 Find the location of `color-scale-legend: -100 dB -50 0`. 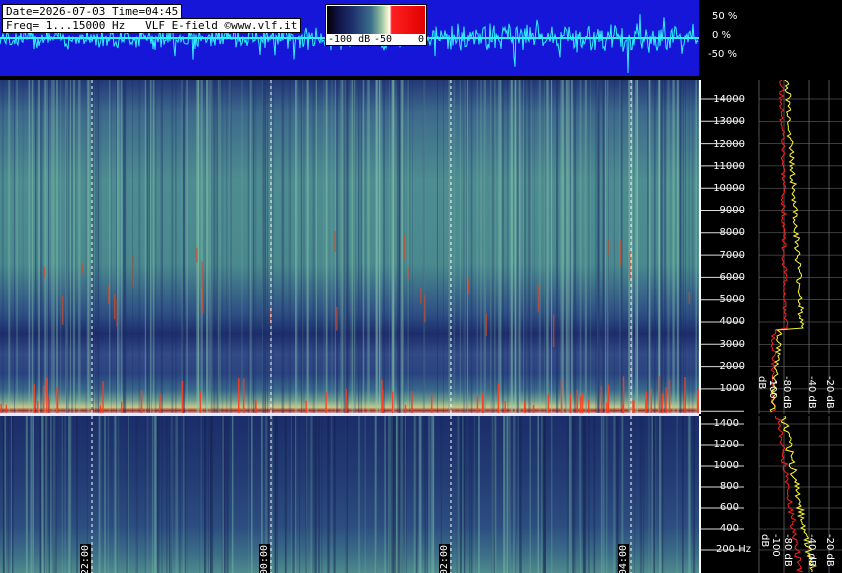

color-scale-legend: -100 dB -50 0 is located at coordinates (376, 25).